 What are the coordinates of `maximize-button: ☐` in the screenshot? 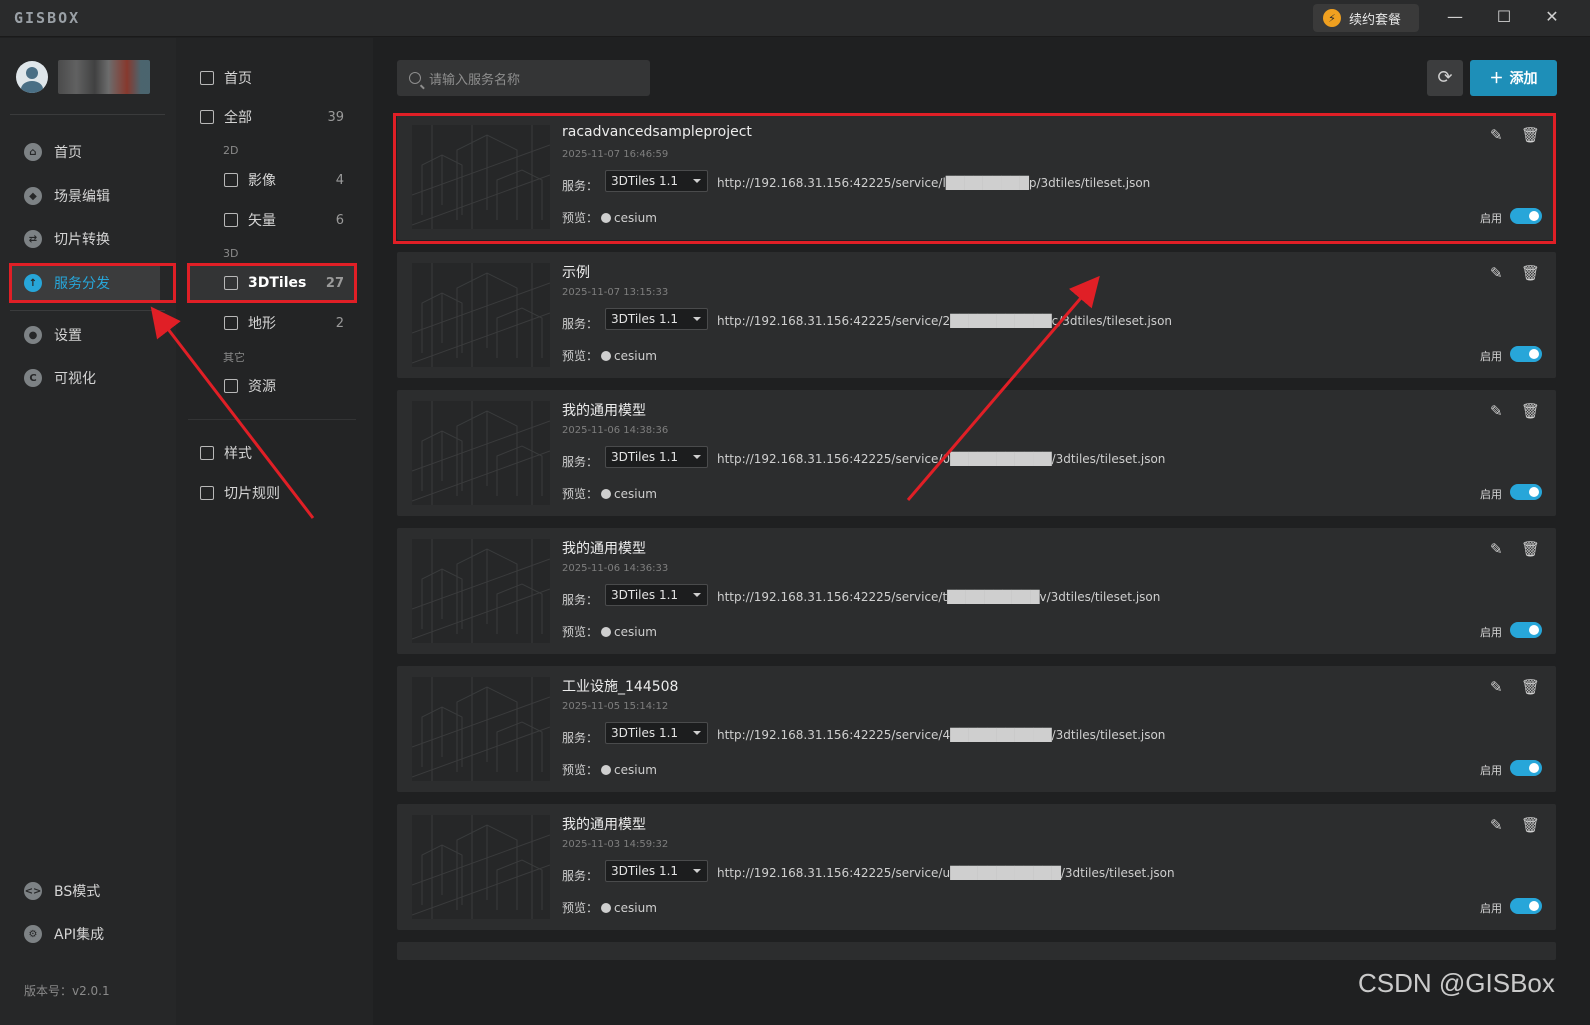 It's located at (1504, 17).